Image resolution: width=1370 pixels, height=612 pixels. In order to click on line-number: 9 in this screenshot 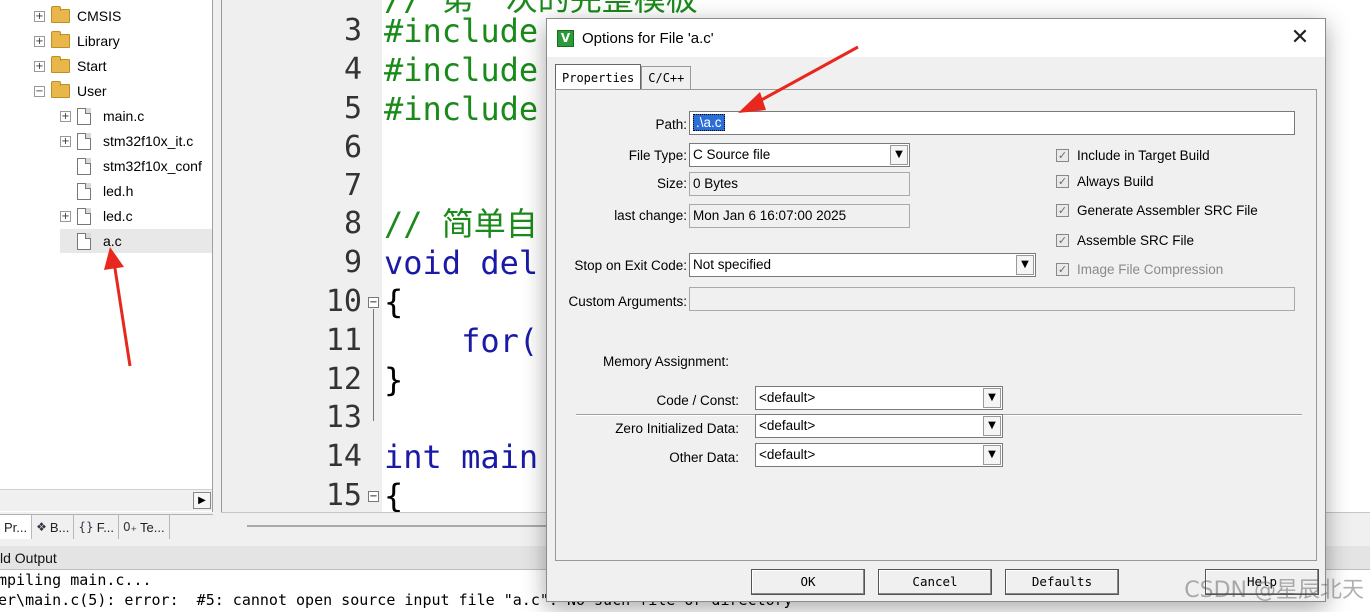, I will do `click(352, 262)`.